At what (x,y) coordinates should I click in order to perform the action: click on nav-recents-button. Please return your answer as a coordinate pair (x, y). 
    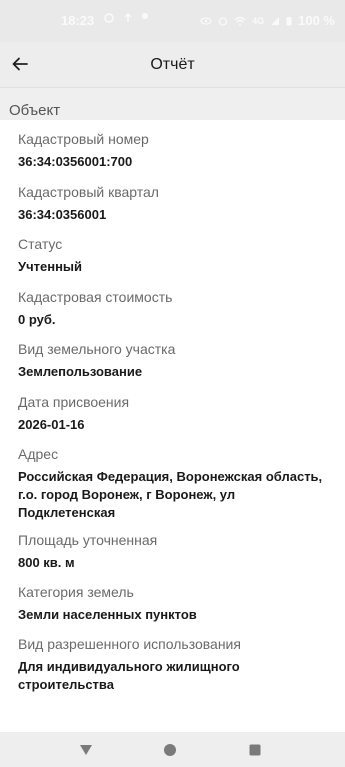
    Looking at the image, I should click on (255, 750).